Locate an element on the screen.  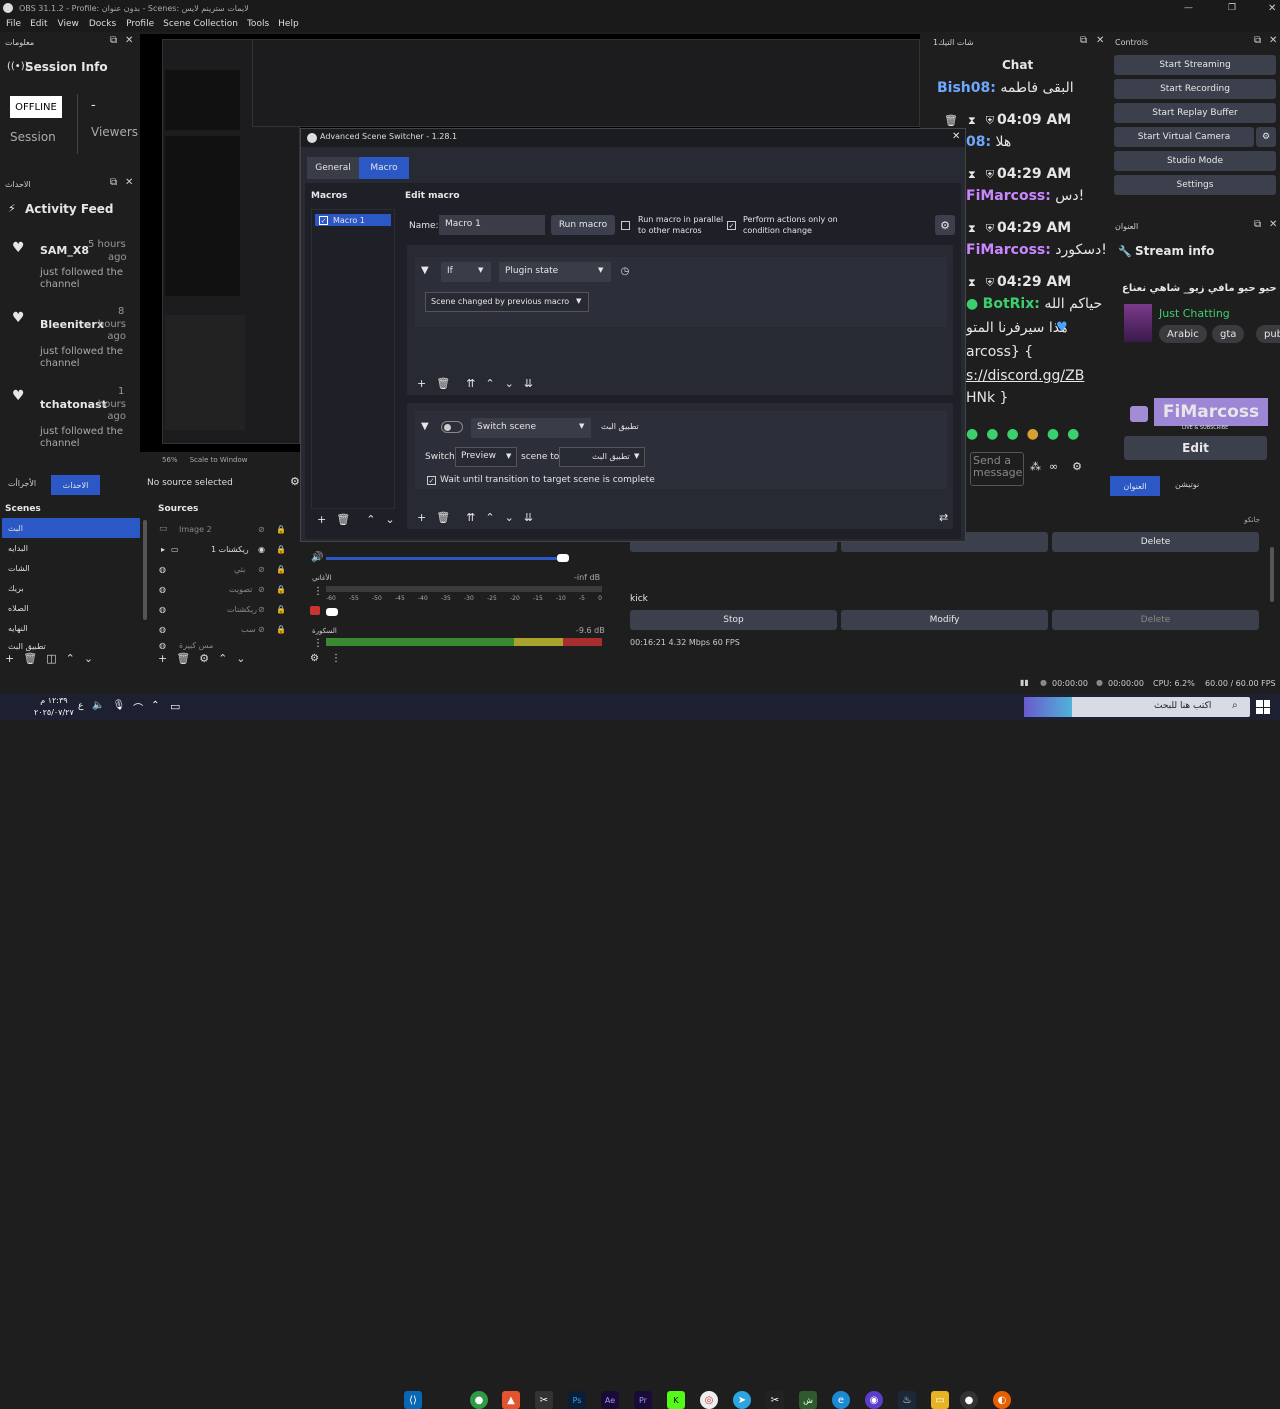
scene-item: الصلاه is located at coordinates (71, 608).